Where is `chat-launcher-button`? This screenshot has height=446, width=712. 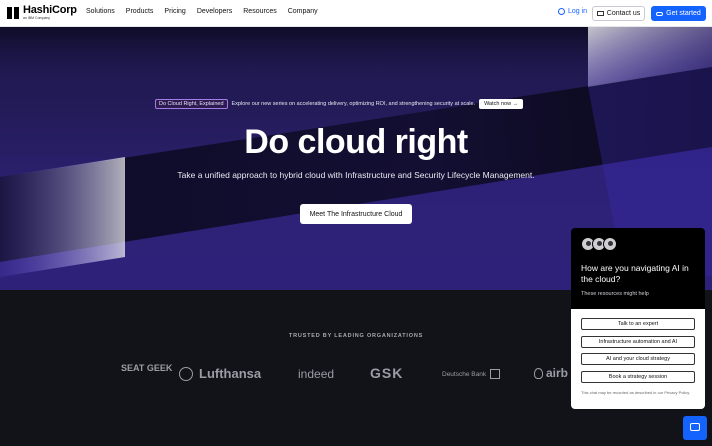 chat-launcher-button is located at coordinates (695, 428).